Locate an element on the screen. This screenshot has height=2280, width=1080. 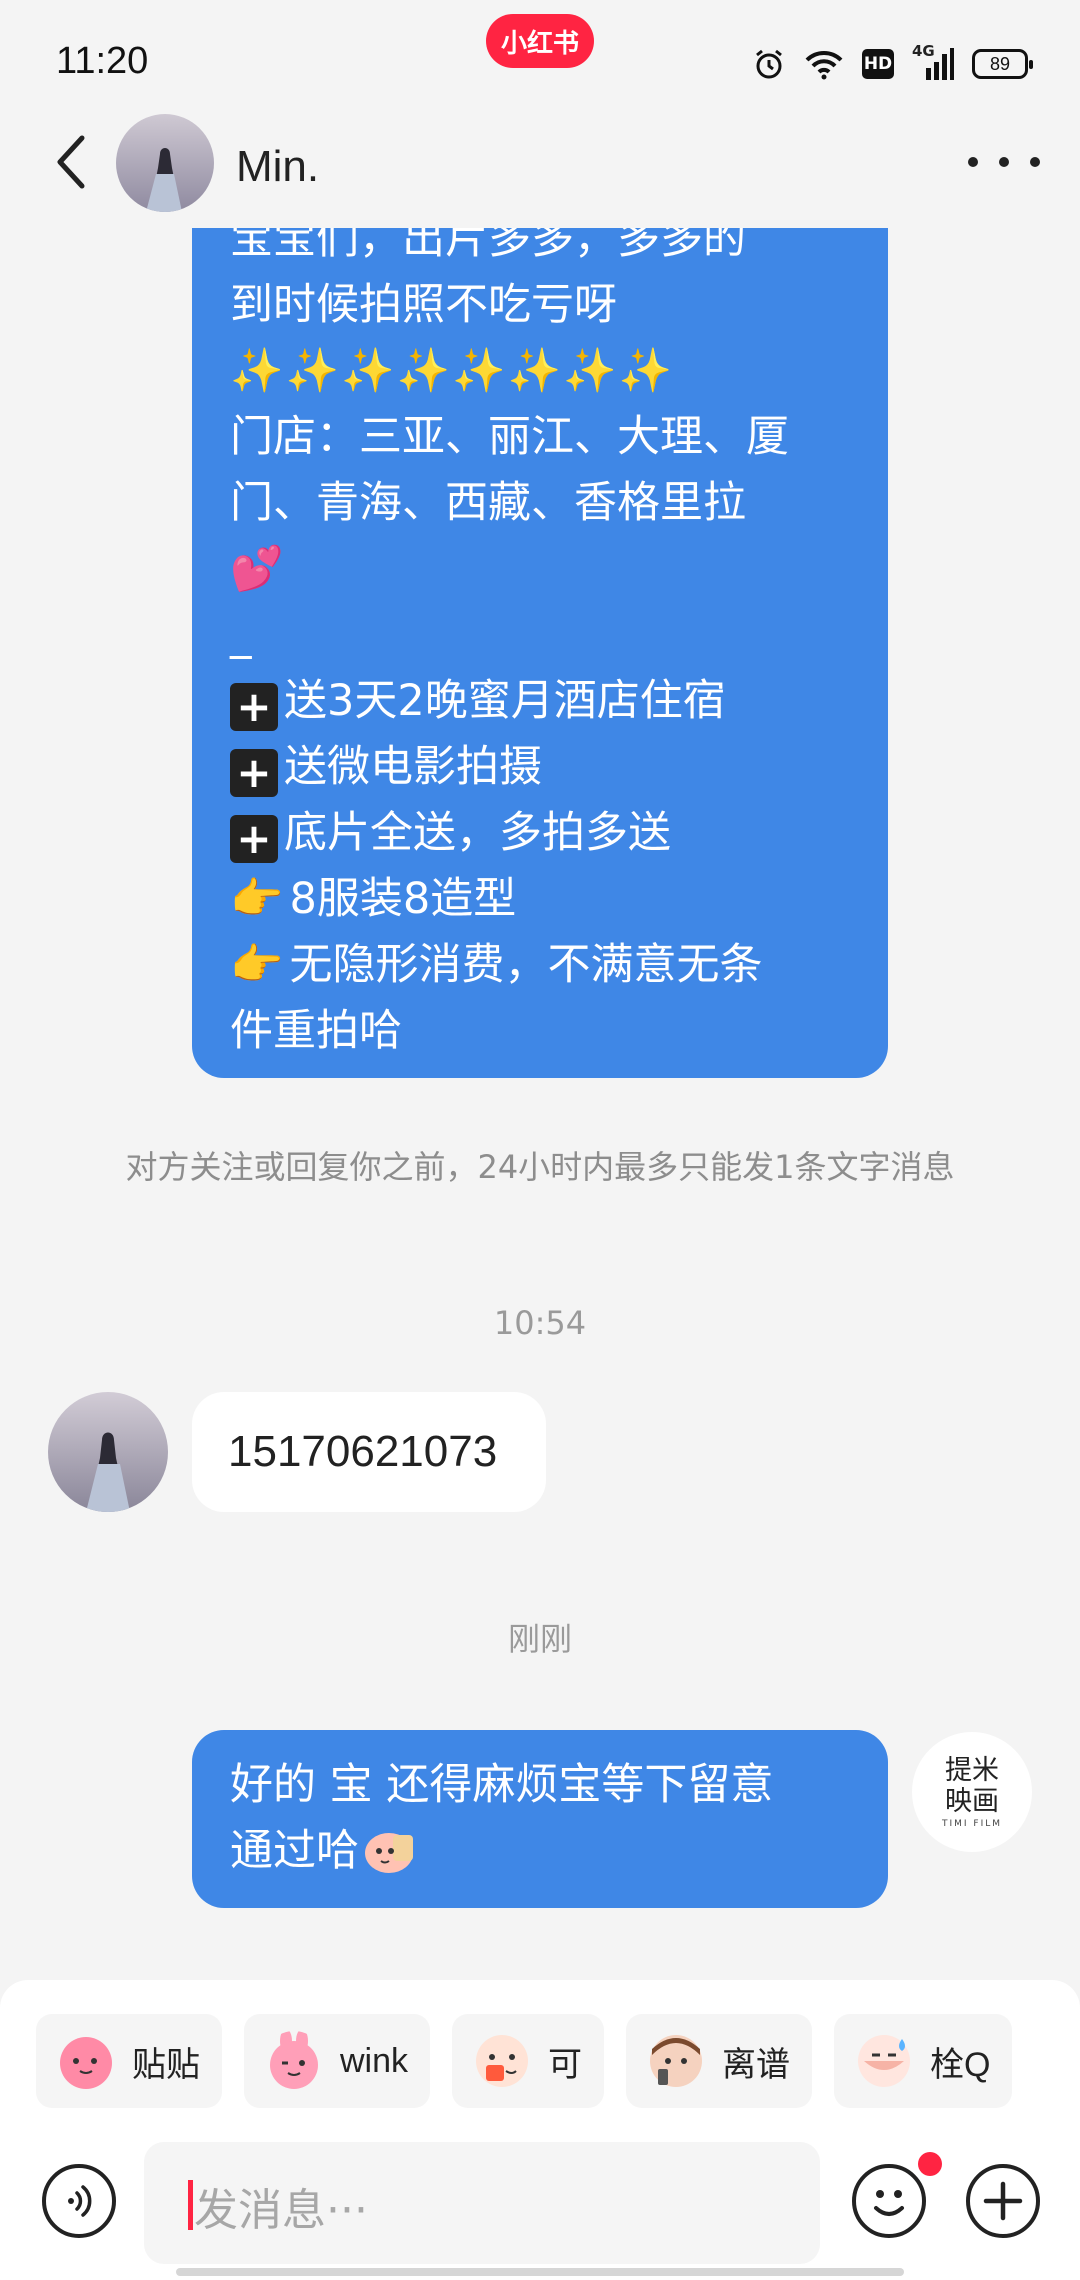
message-line: + 送微电影拍摄 is located at coordinates (540, 767).